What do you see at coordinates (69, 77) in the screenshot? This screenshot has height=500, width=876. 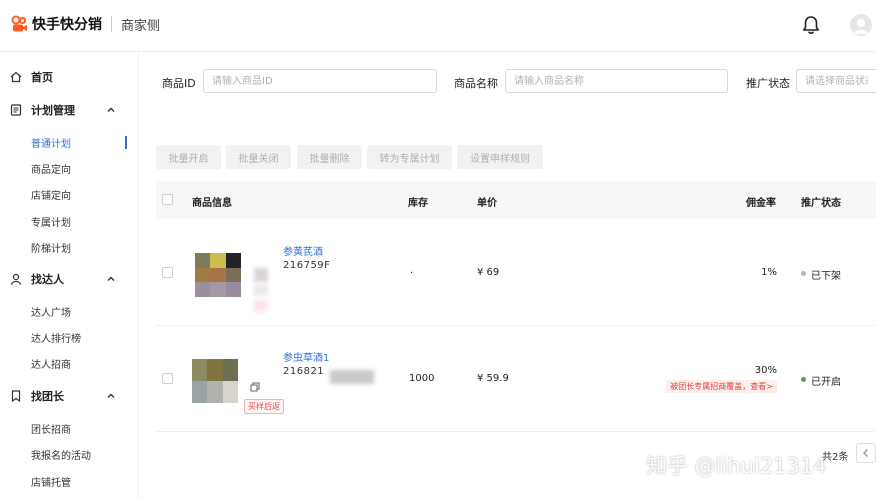 I see `sidebar-item-home: 首页` at bounding box center [69, 77].